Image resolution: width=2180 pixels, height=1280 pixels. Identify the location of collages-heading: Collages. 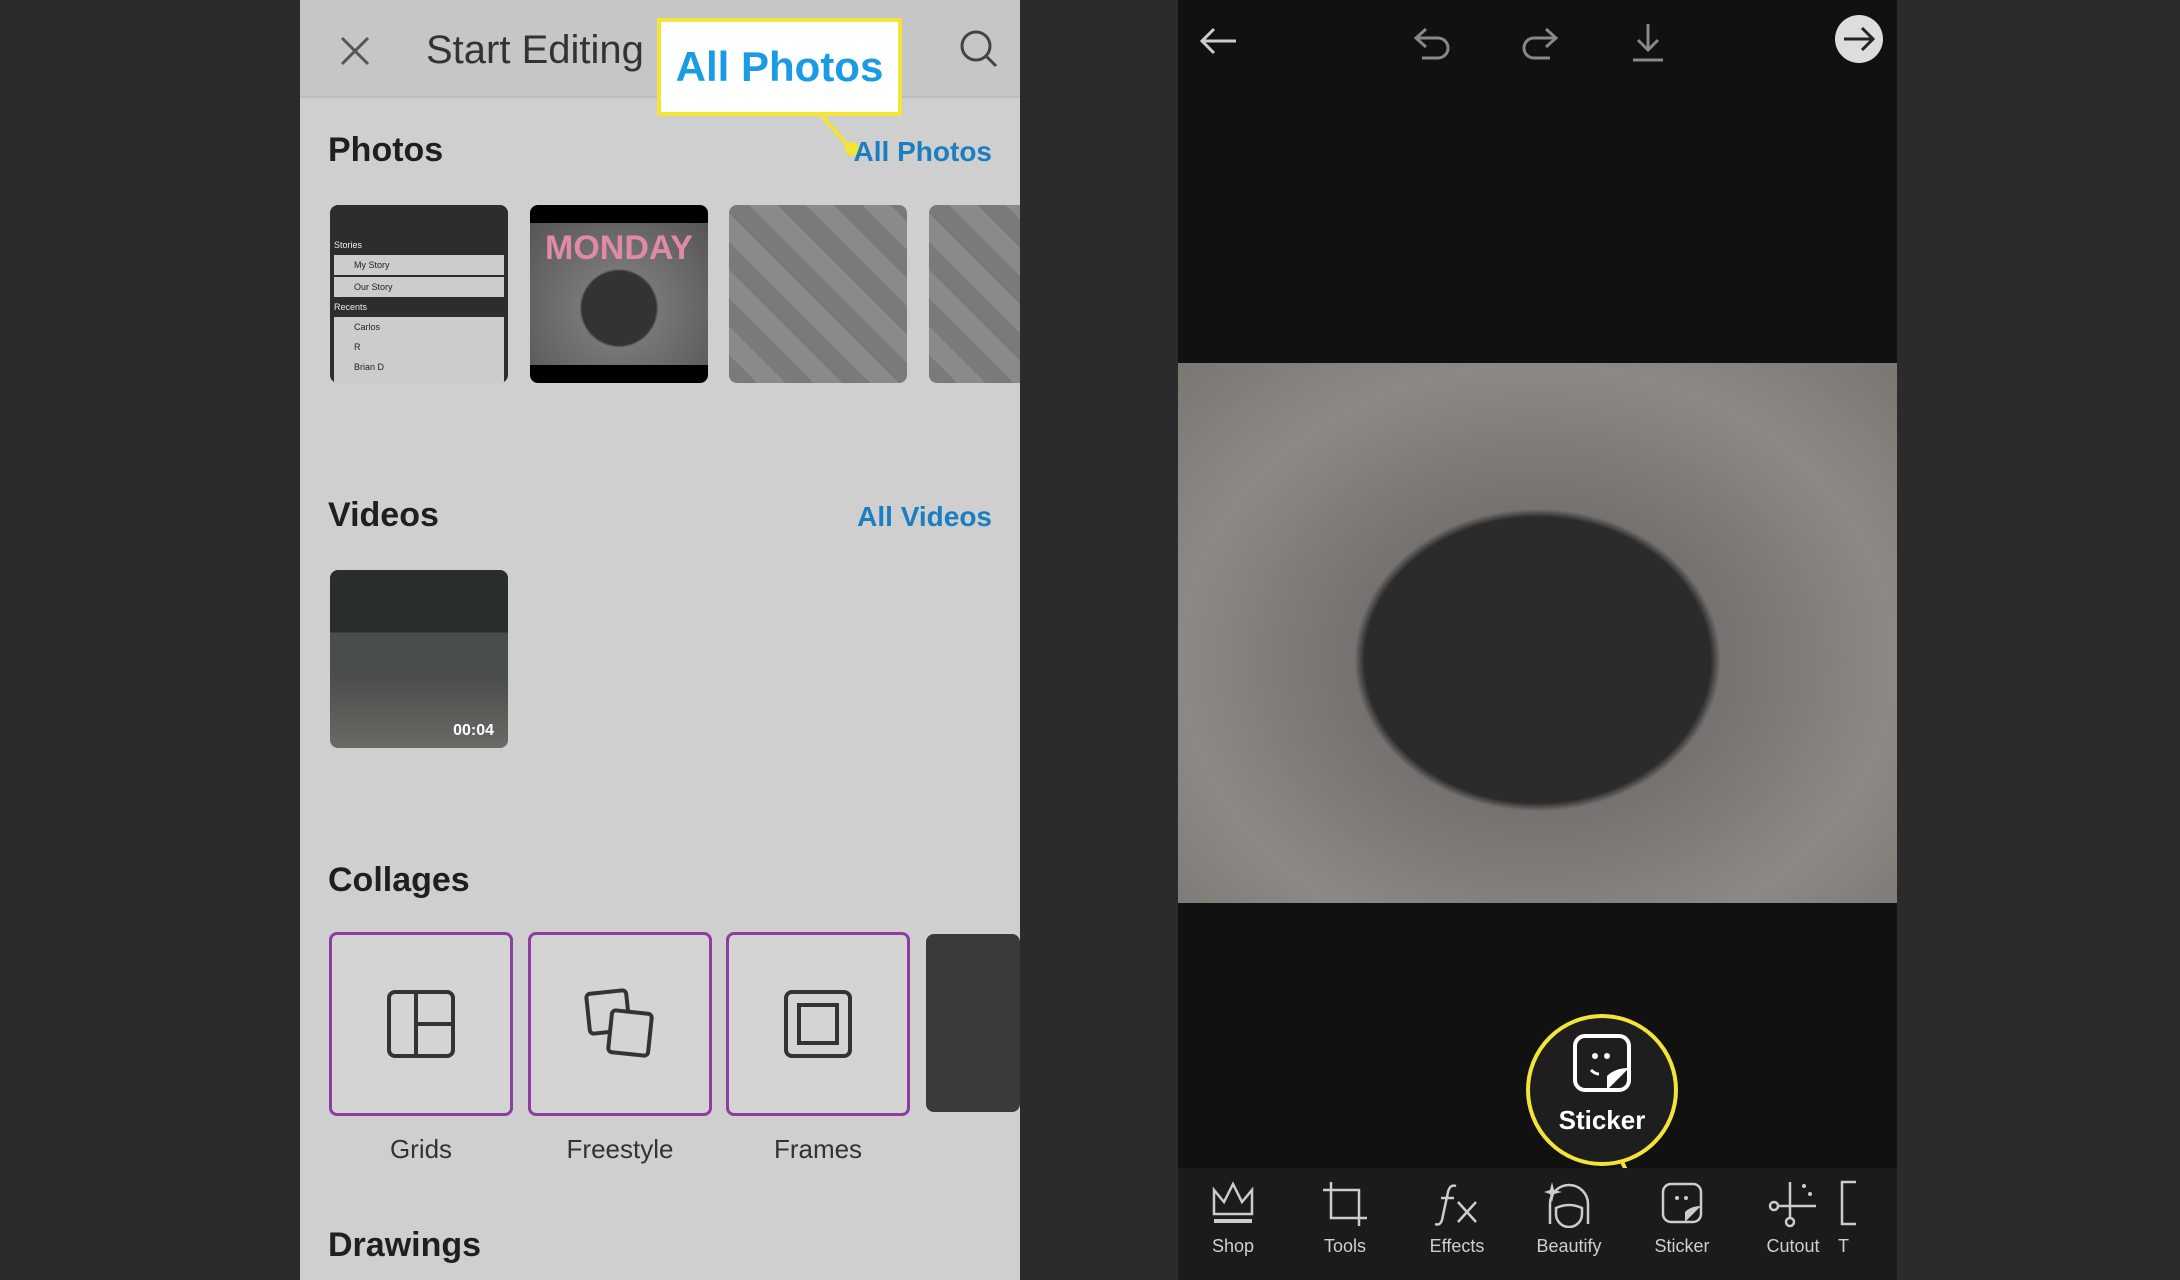
(399, 880).